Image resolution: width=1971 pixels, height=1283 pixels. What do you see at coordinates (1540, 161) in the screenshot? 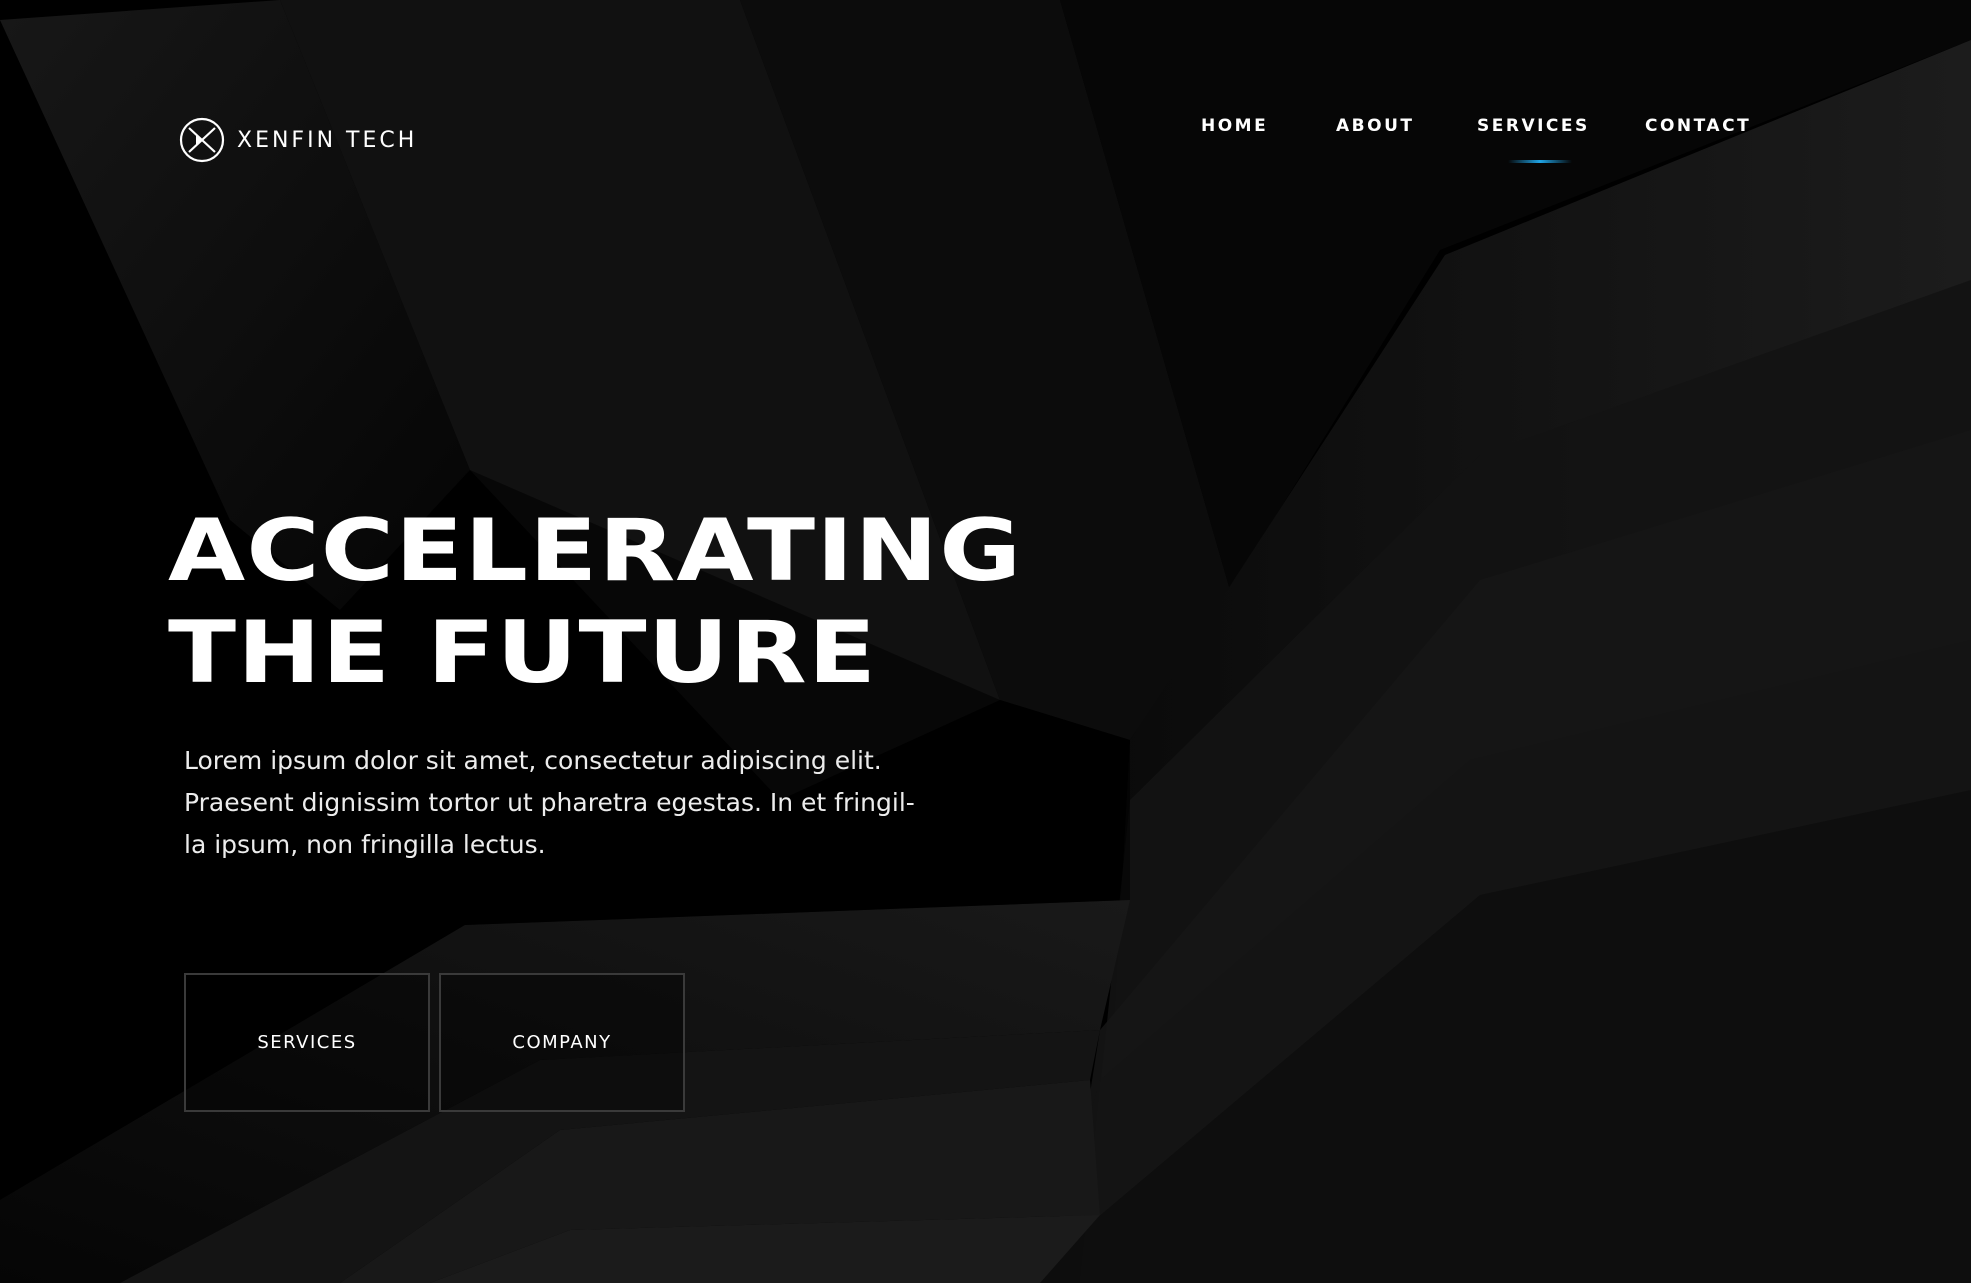
I see `nav-active-indicator` at bounding box center [1540, 161].